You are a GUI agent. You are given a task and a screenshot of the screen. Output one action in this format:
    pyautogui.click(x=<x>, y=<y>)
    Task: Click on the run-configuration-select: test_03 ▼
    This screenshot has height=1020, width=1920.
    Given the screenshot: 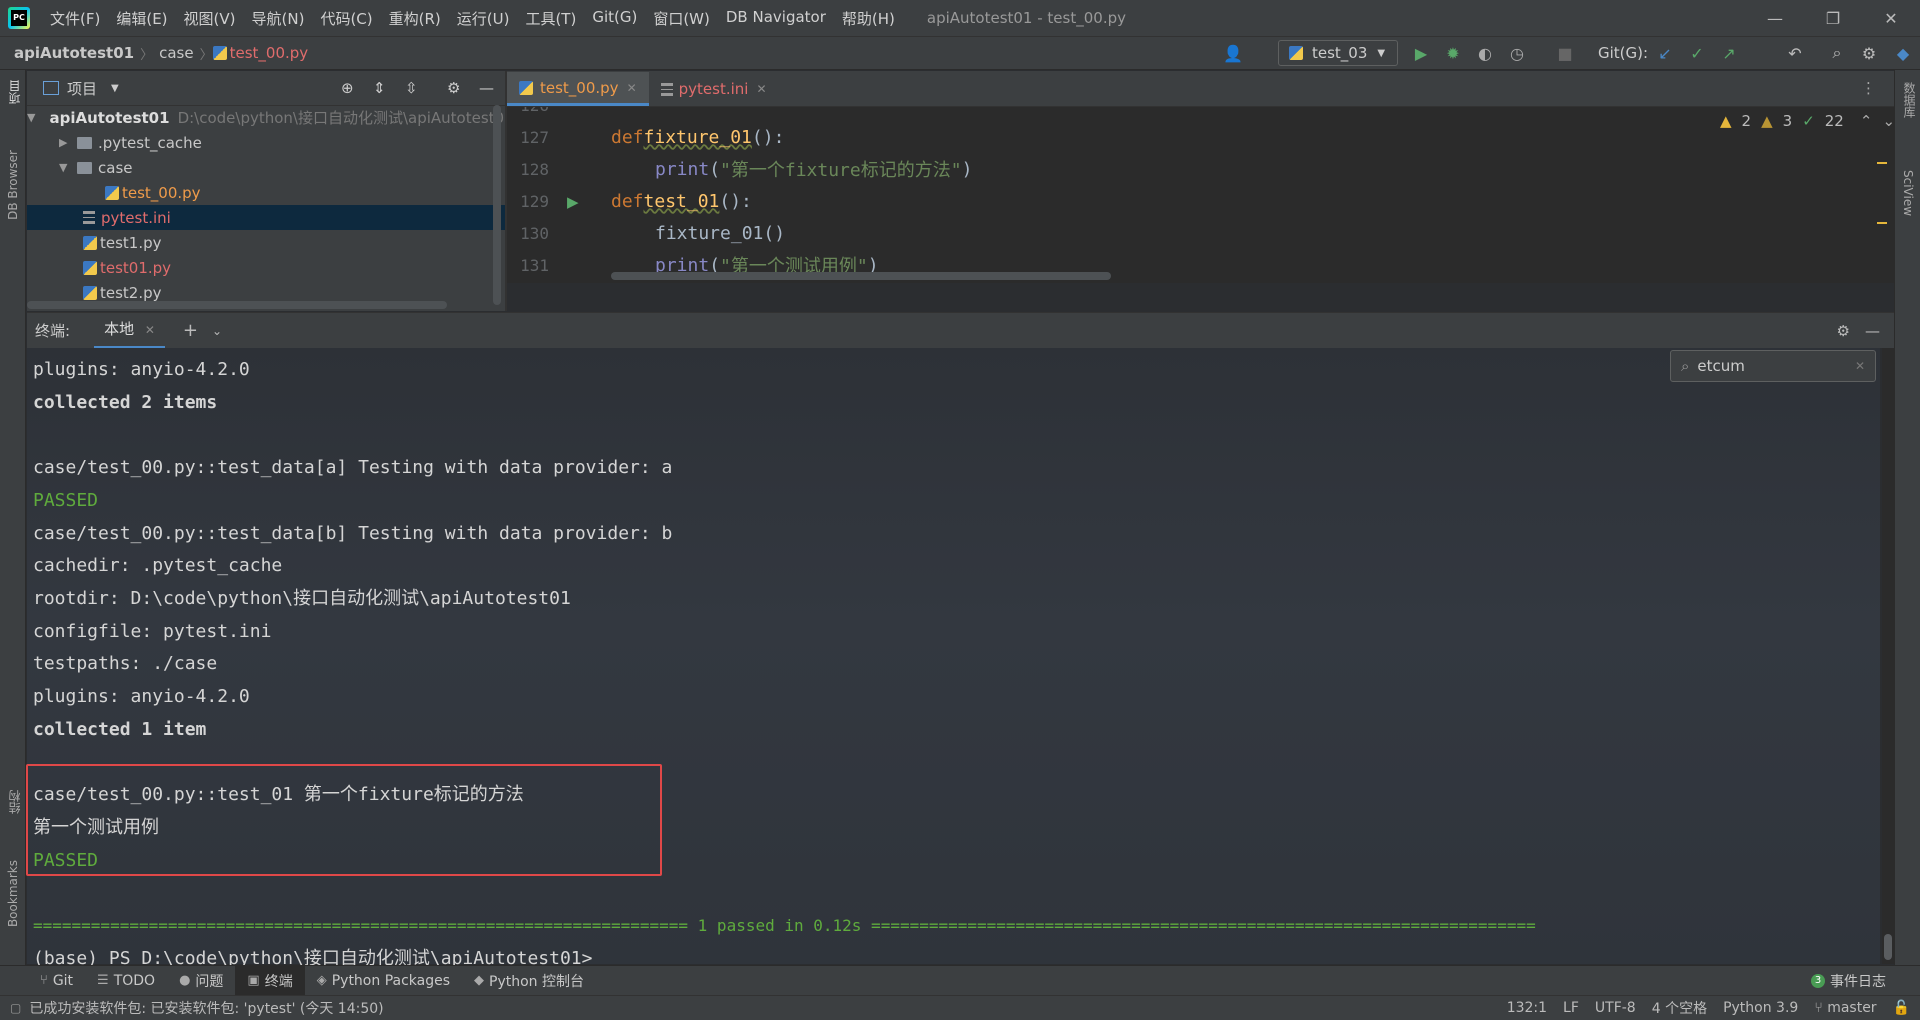 What is the action you would take?
    pyautogui.click(x=1338, y=53)
    